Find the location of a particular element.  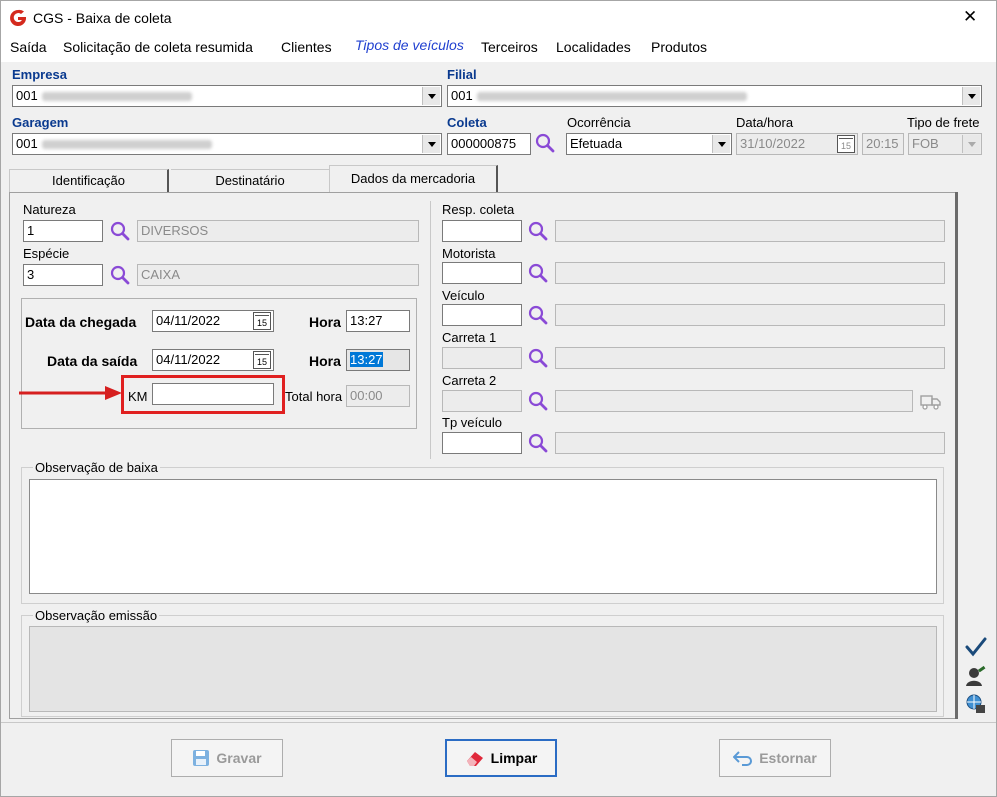

eraser-icon is located at coordinates (474, 759).